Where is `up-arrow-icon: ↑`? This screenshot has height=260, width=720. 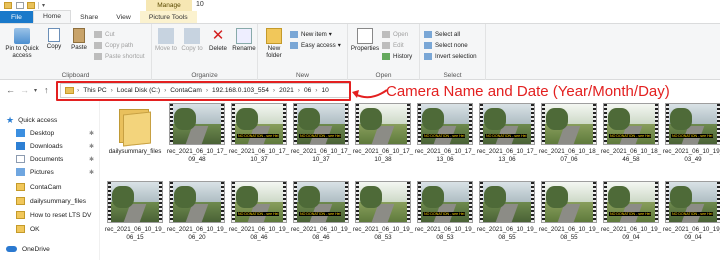 up-arrow-icon: ↑ is located at coordinates (46, 90).